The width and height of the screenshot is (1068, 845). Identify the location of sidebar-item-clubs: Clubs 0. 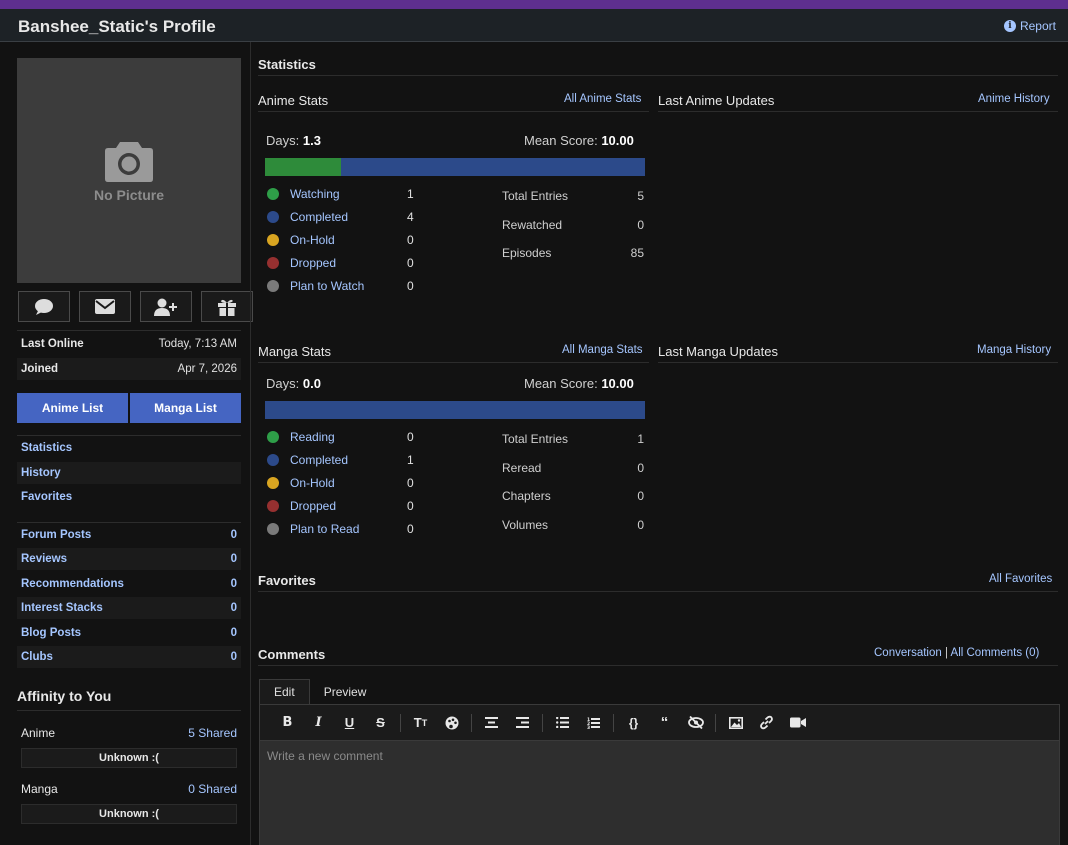
(129, 657).